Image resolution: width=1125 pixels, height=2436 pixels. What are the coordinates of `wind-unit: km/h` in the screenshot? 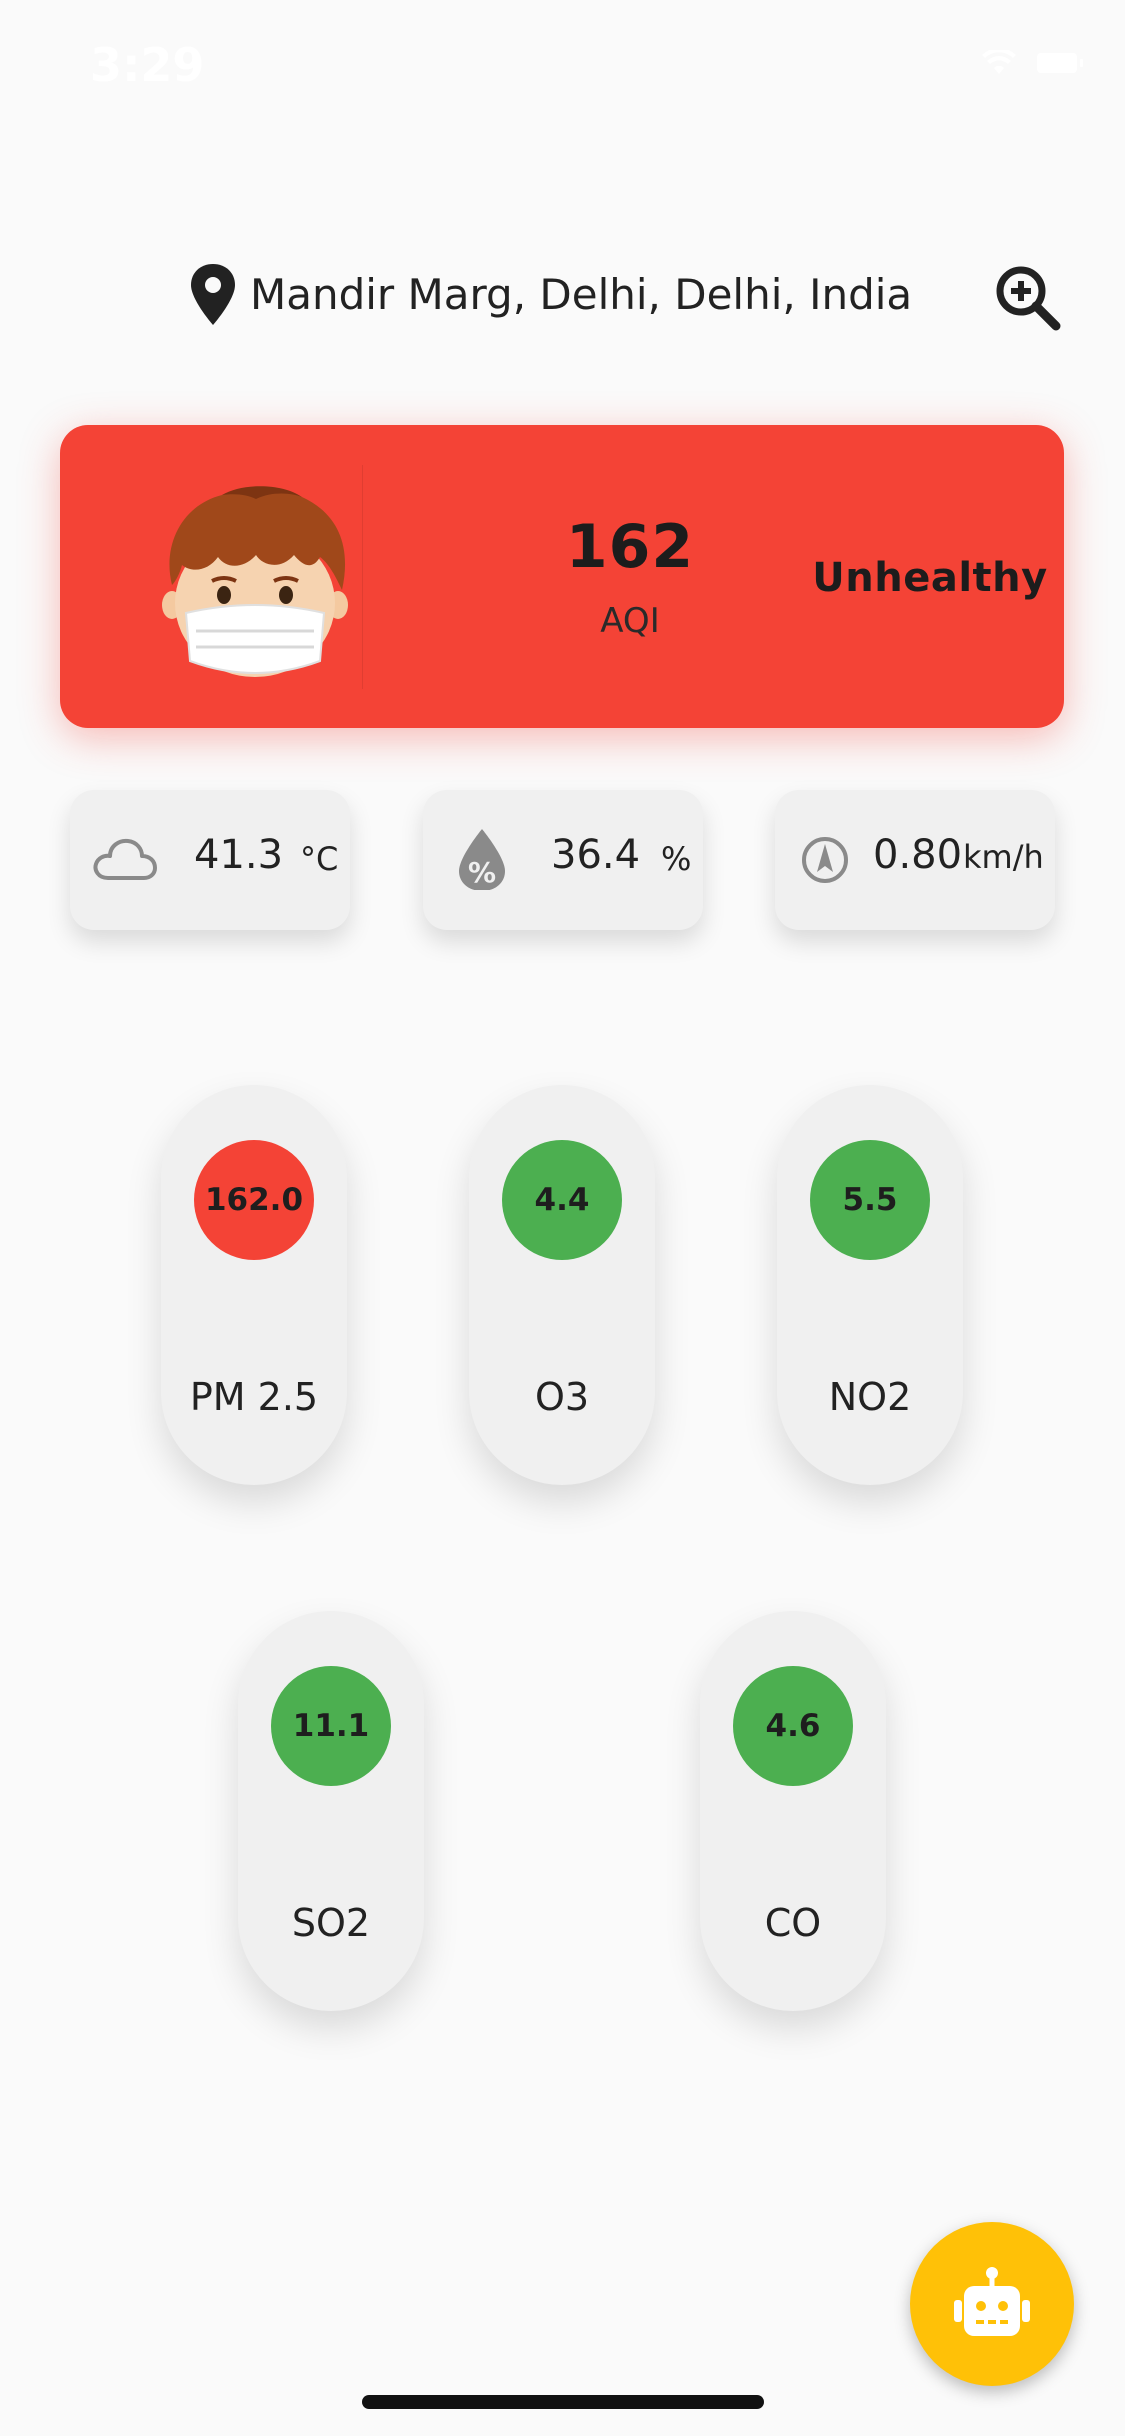 It's located at (1003, 857).